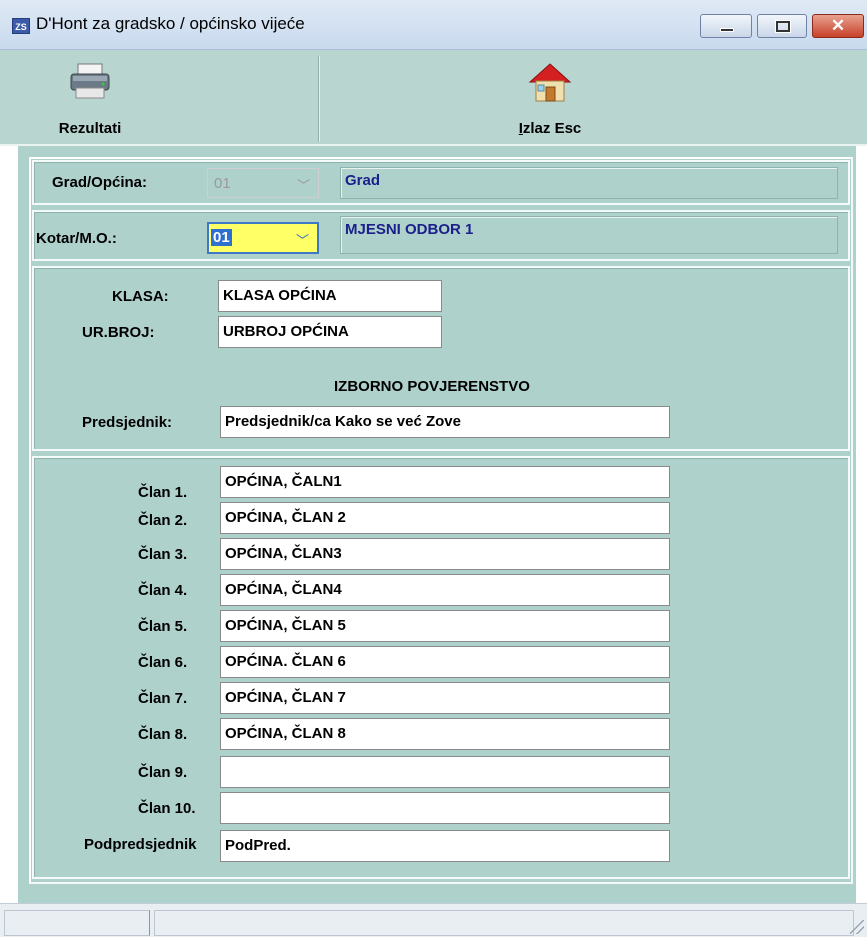 The height and width of the screenshot is (937, 867). Describe the element at coordinates (445, 846) in the screenshot. I see `vice-president-field: PodPred.` at that location.